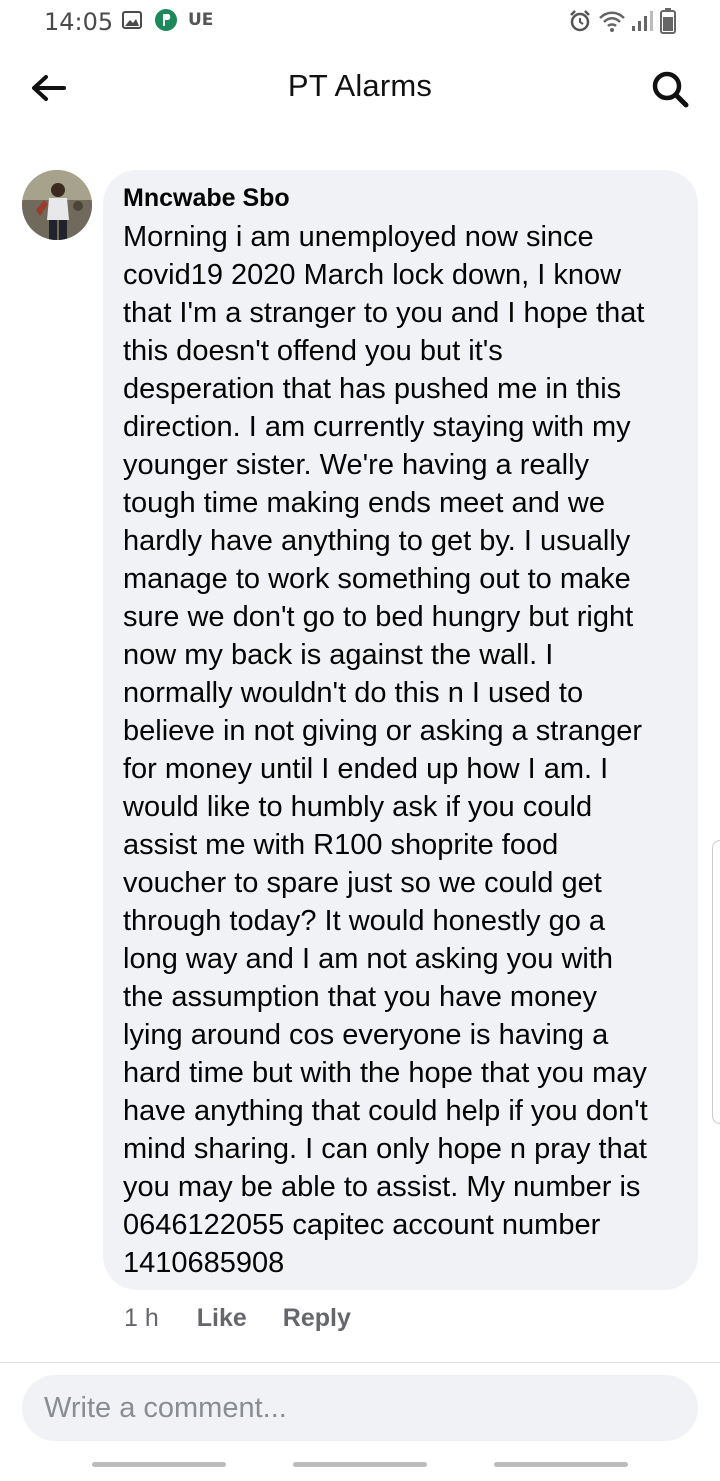 Image resolution: width=720 pixels, height=1481 pixels. Describe the element at coordinates (360, 22) in the screenshot. I see `status-bar: 14:05 UE` at that location.